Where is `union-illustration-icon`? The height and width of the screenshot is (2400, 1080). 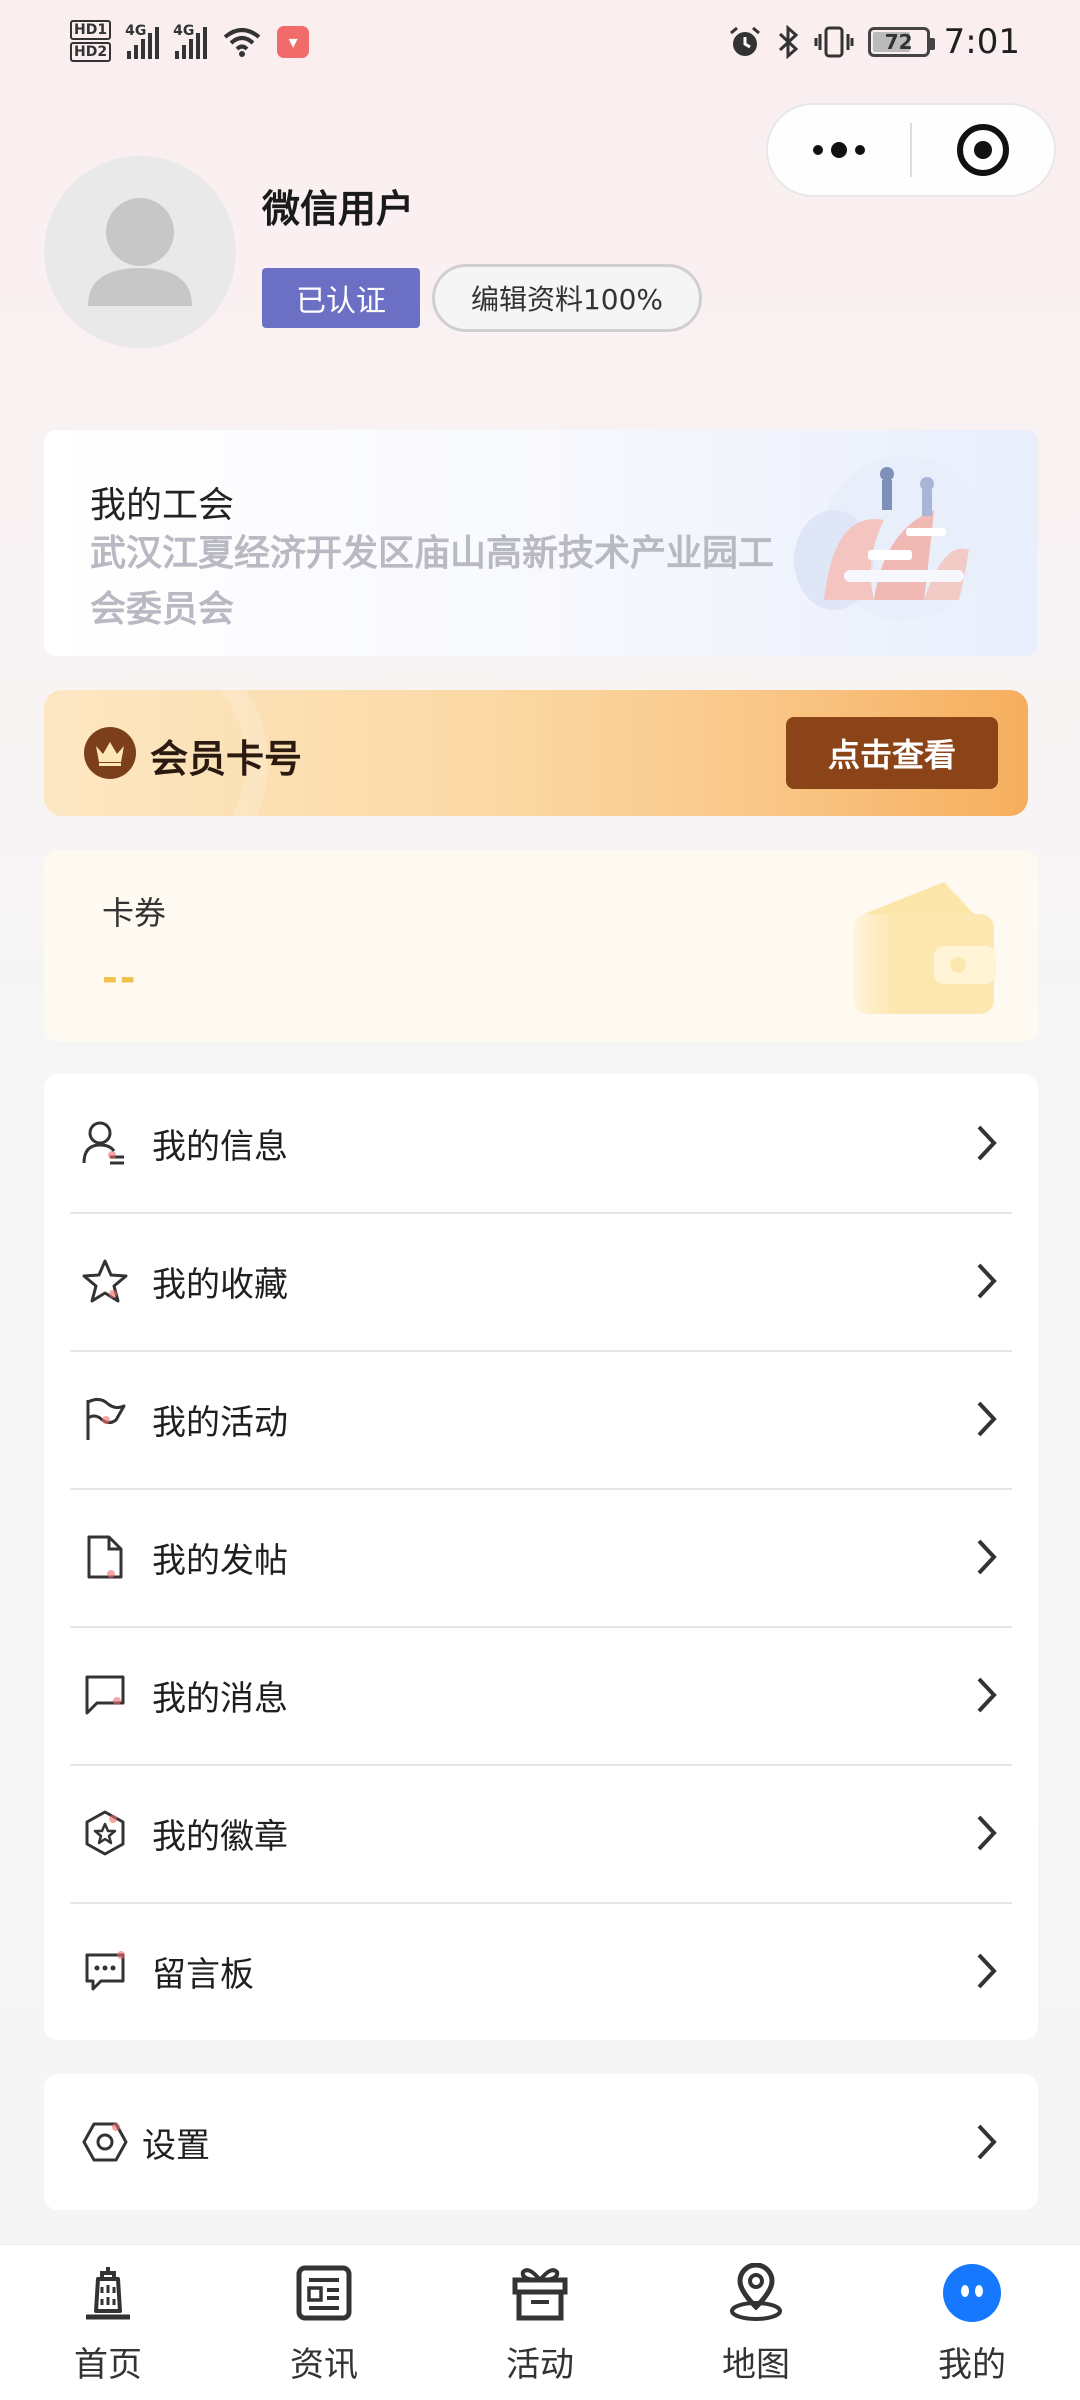
union-illustration-icon is located at coordinates (890, 538).